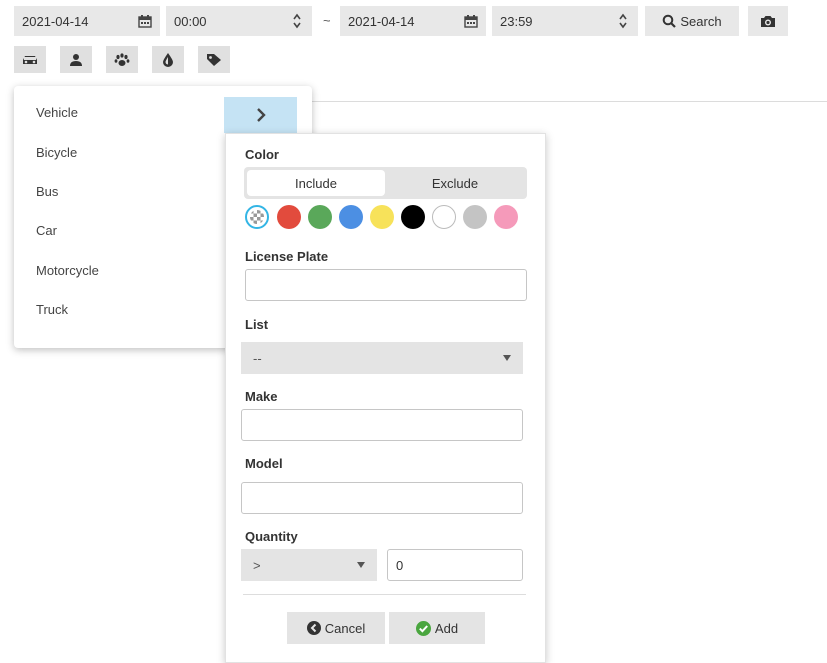 The height and width of the screenshot is (663, 827). I want to click on add-button: Add, so click(437, 628).